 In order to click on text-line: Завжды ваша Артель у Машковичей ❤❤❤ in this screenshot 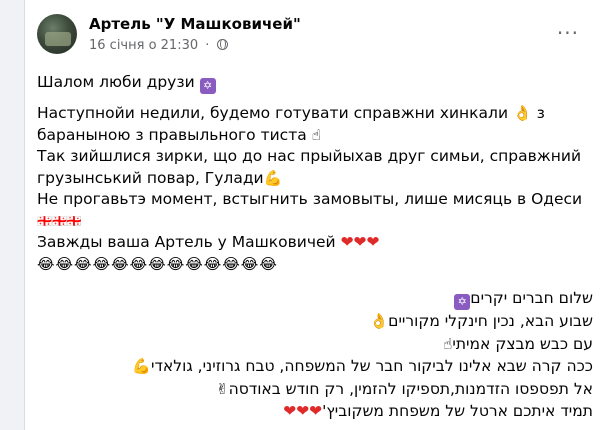, I will do `click(208, 242)`.